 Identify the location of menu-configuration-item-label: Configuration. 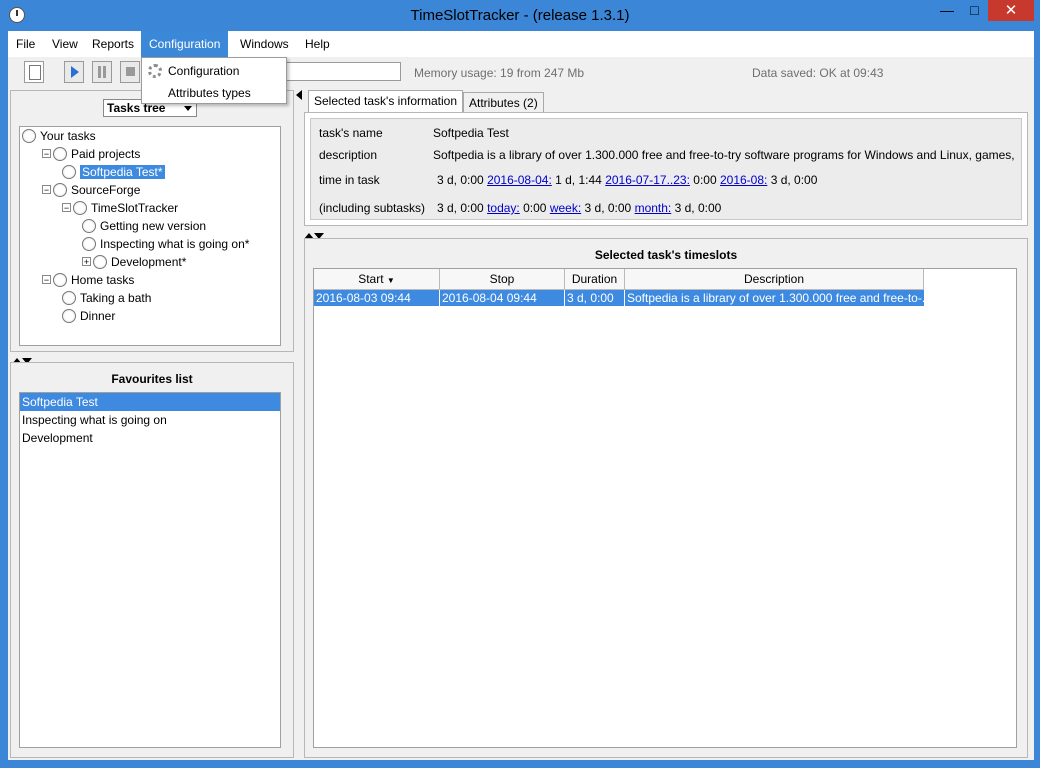
(204, 71).